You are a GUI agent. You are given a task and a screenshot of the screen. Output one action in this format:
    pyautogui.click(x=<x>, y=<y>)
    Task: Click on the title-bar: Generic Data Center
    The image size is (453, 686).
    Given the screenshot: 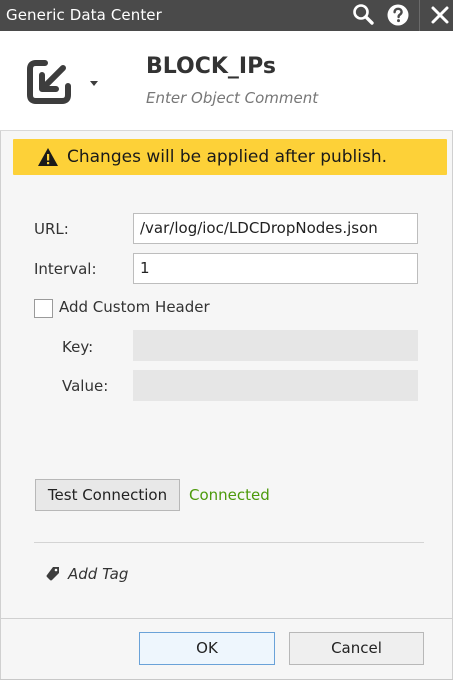 What is the action you would take?
    pyautogui.click(x=226, y=15)
    